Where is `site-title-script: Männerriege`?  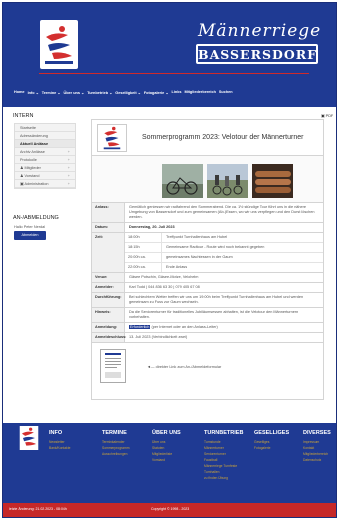 site-title-script: Männerriege is located at coordinates (260, 31).